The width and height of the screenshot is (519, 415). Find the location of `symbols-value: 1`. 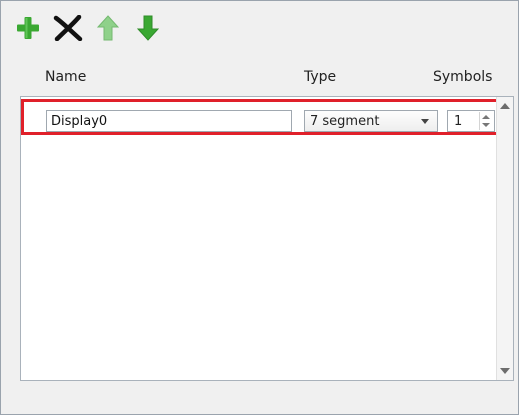

symbols-value: 1 is located at coordinates (458, 121).